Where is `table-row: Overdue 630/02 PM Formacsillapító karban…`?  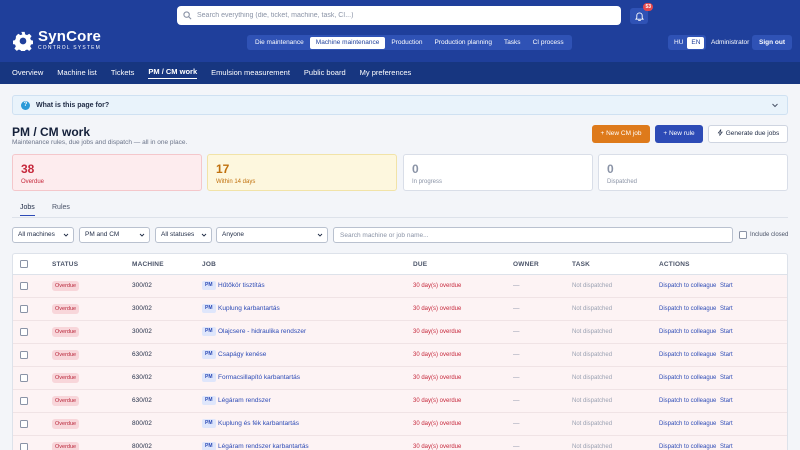
table-row: Overdue 630/02 PM Formacsillapító karban… is located at coordinates (400, 378).